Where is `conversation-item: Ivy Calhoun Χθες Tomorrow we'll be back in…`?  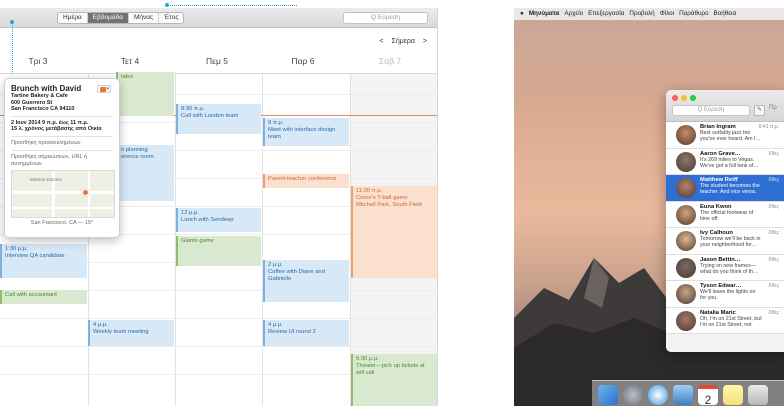
conversation-item: Ivy Calhoun Χθες Tomorrow we'll be back in… is located at coordinates (725, 241).